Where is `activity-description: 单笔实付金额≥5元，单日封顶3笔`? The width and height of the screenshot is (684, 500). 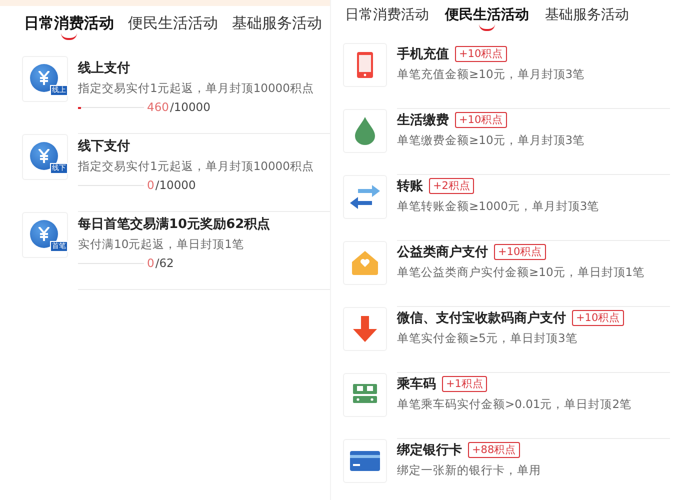
activity-description: 单笔实付金额≥5元，单日封顶3笔 is located at coordinates (487, 338).